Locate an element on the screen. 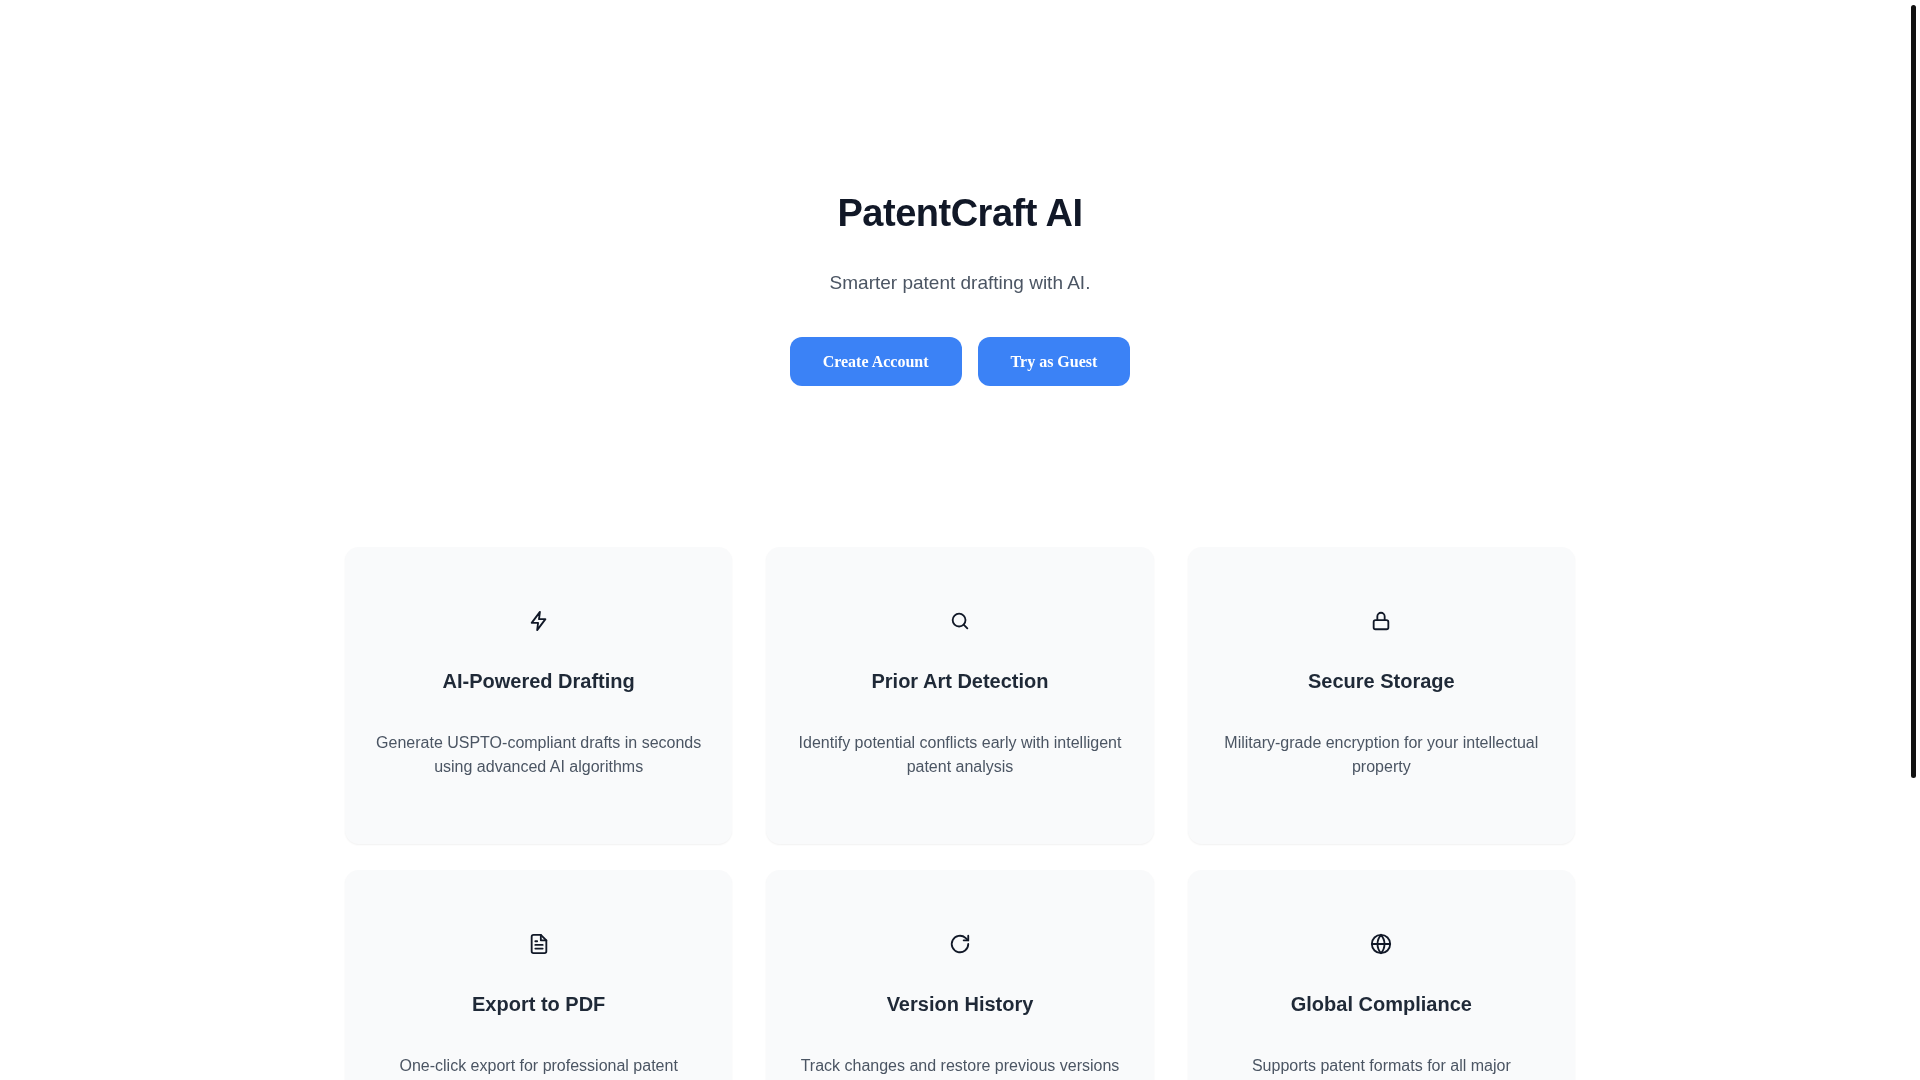  feature-title: Secure Storage is located at coordinates (1381, 681).